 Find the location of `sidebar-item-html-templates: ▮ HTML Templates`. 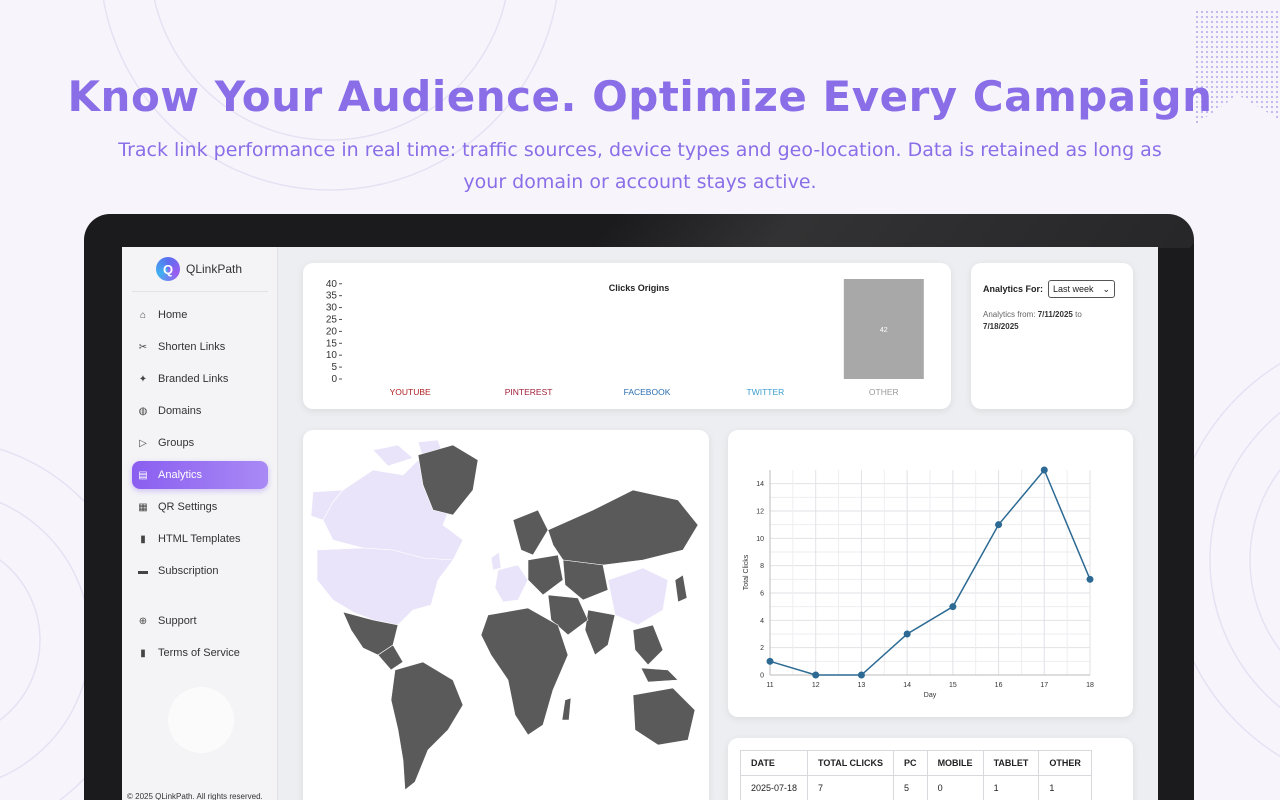

sidebar-item-html-templates: ▮ HTML Templates is located at coordinates (200, 539).